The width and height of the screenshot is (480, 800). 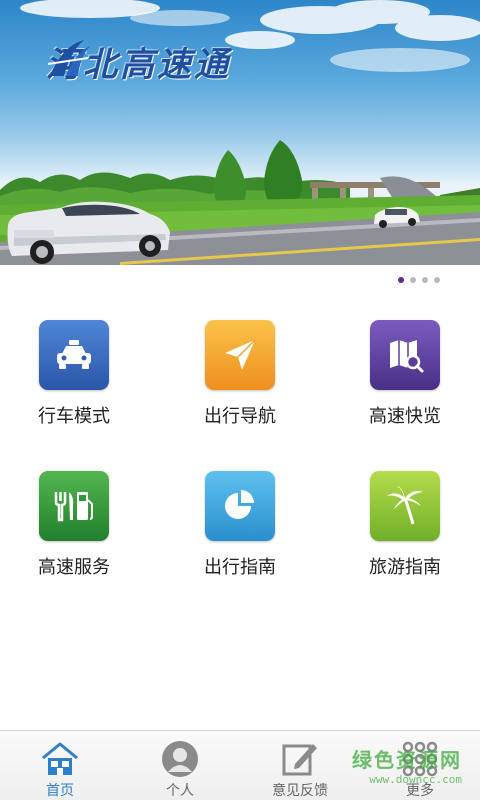 What do you see at coordinates (300, 759) in the screenshot?
I see `feedback-edit-icon` at bounding box center [300, 759].